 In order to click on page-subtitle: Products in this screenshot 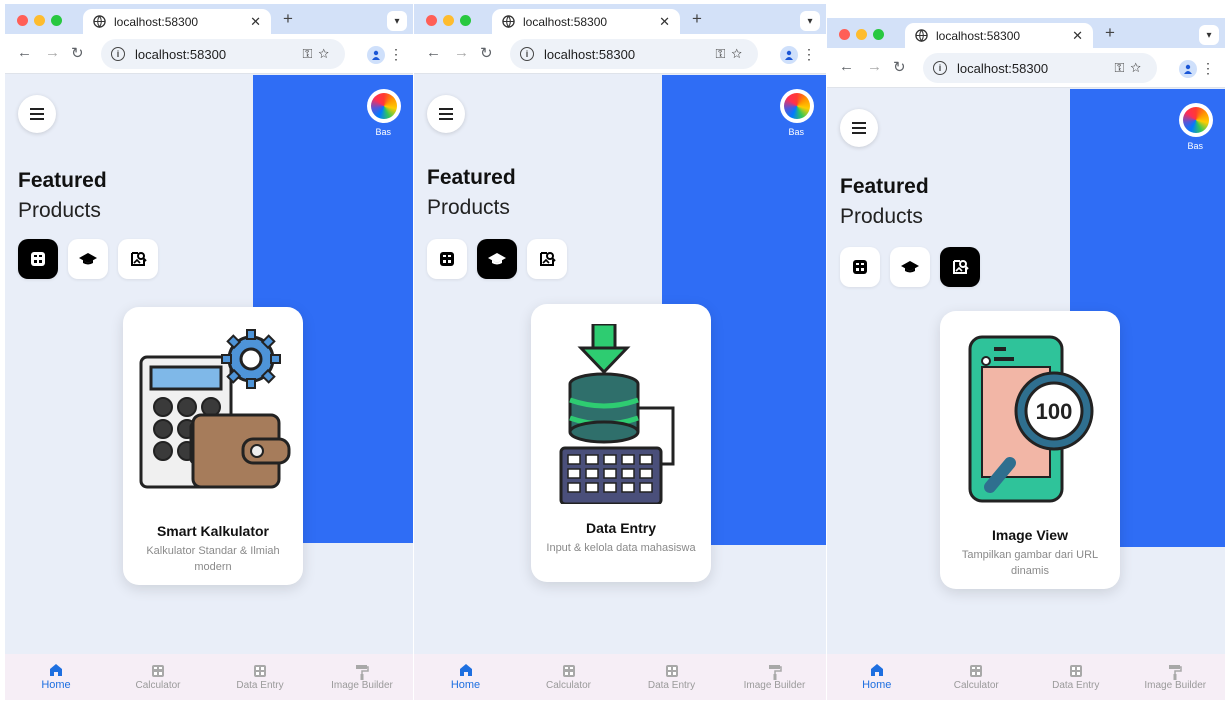, I will do `click(59, 210)`.